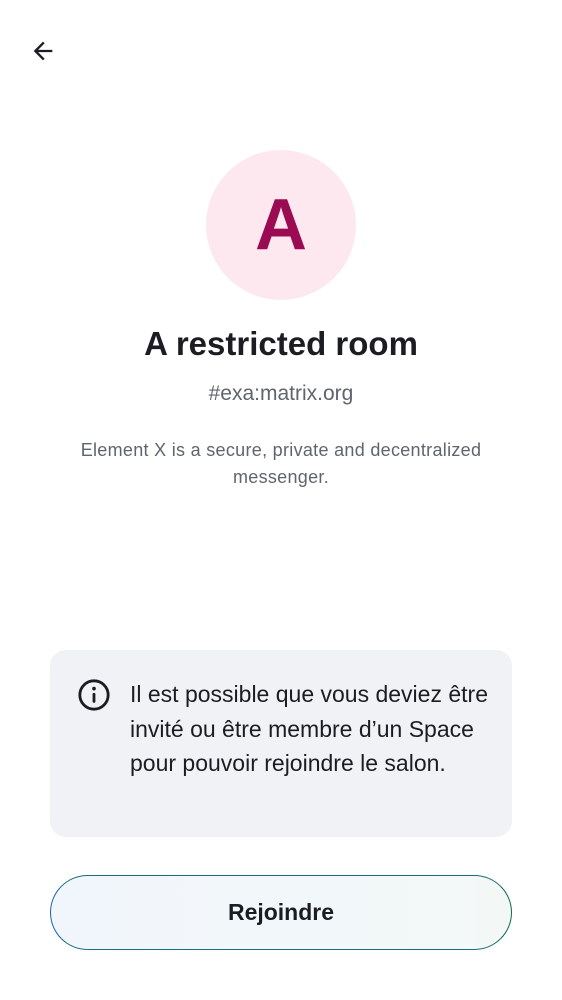 This screenshot has height=1000, width=562. I want to click on avatar-initial: A, so click(281, 225).